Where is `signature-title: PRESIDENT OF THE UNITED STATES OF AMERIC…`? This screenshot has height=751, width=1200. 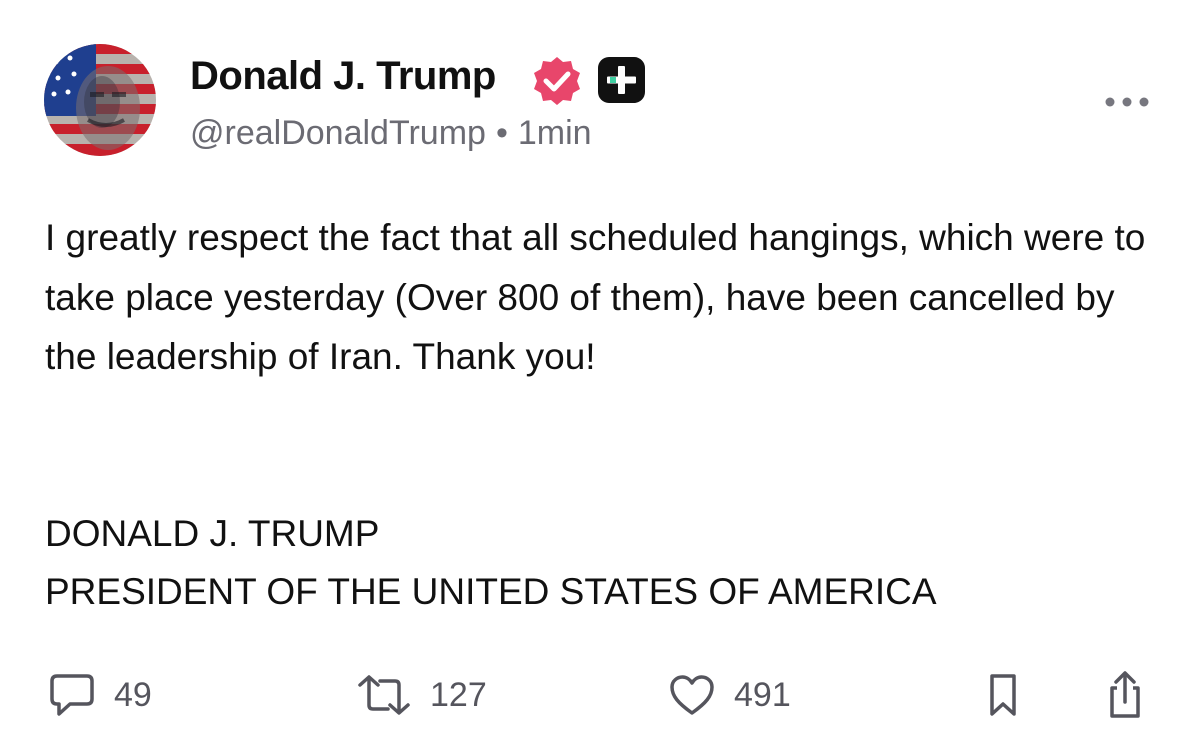 signature-title: PRESIDENT OF THE UNITED STATES OF AMERIC… is located at coordinates (491, 591).